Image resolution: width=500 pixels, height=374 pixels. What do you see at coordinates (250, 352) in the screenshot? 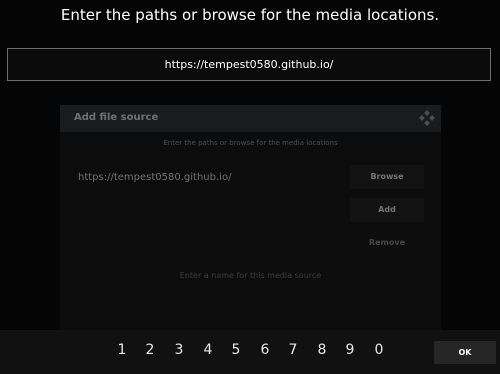
I see `number-bar: 1 2 3 4 5 6 7 8 9 0` at bounding box center [250, 352].